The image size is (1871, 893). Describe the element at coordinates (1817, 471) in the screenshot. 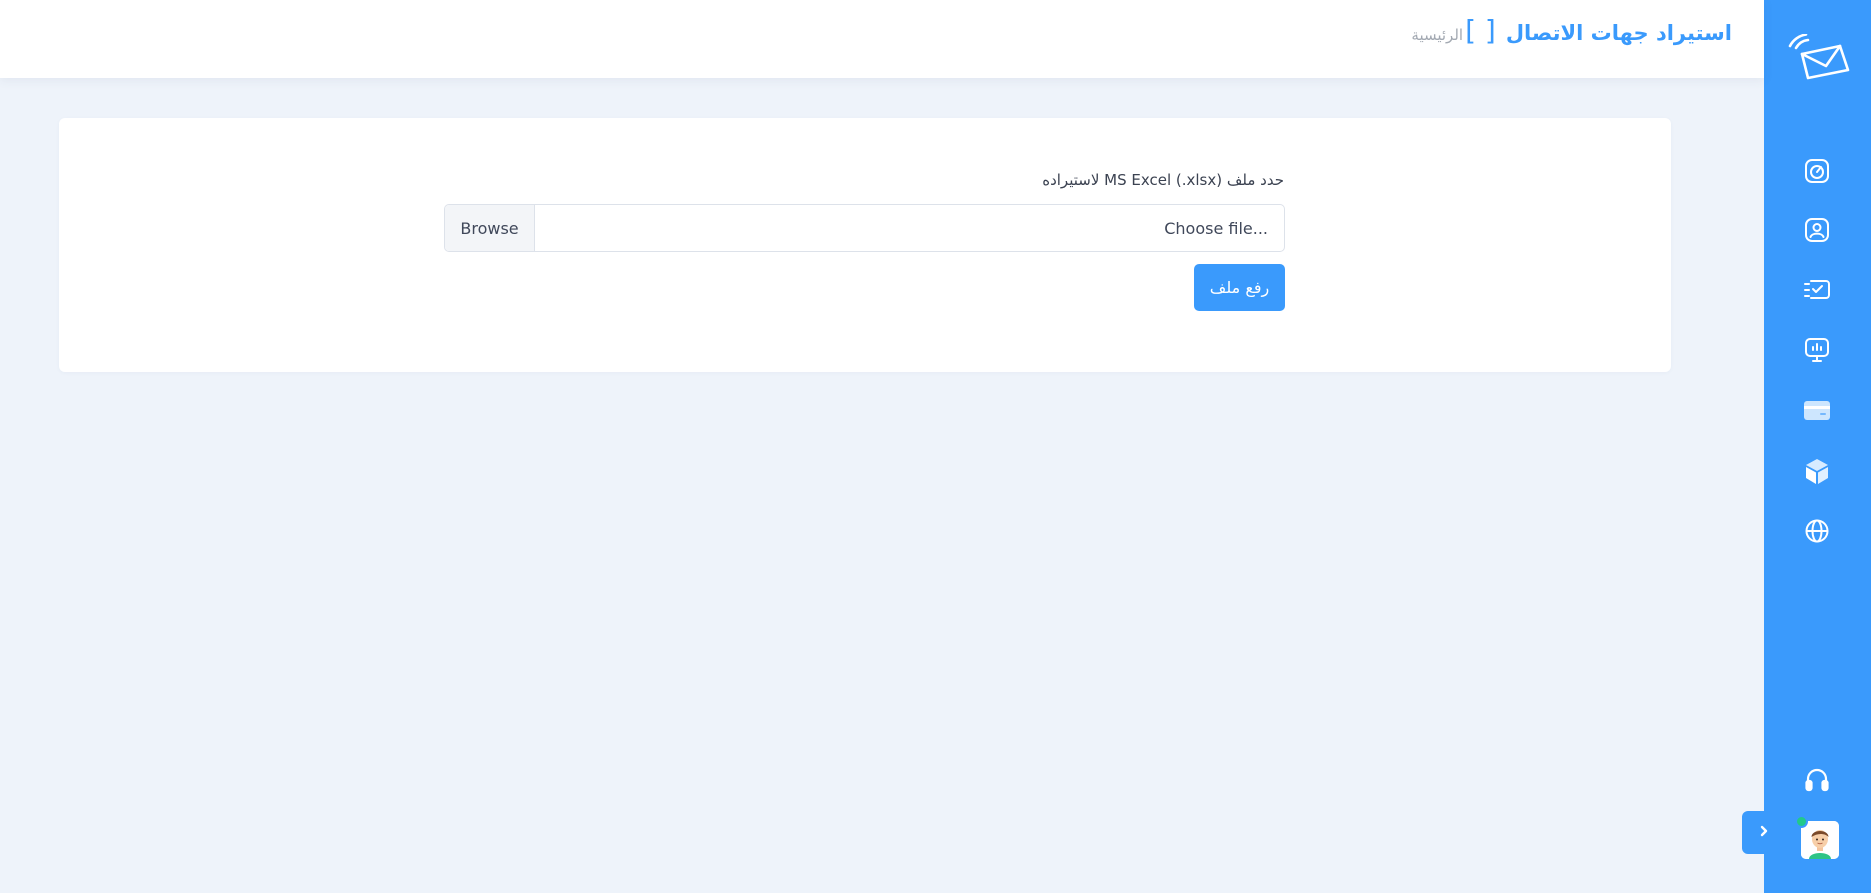

I see `package-box-icon` at that location.